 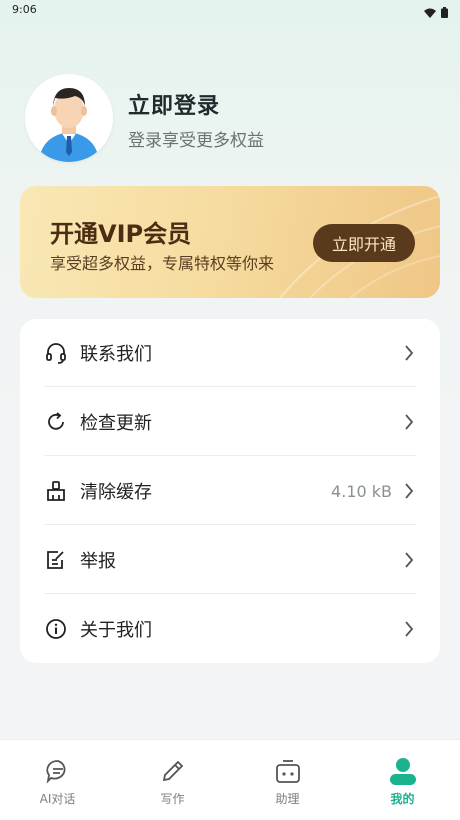 What do you see at coordinates (121, 234) in the screenshot?
I see `vip-title: 开通VIP会员` at bounding box center [121, 234].